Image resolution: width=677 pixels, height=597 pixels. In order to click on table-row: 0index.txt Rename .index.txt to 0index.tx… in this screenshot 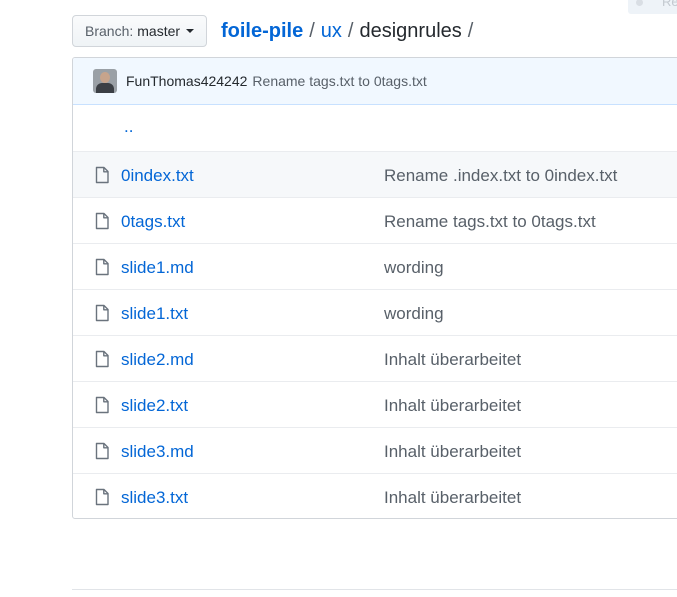, I will do `click(375, 174)`.